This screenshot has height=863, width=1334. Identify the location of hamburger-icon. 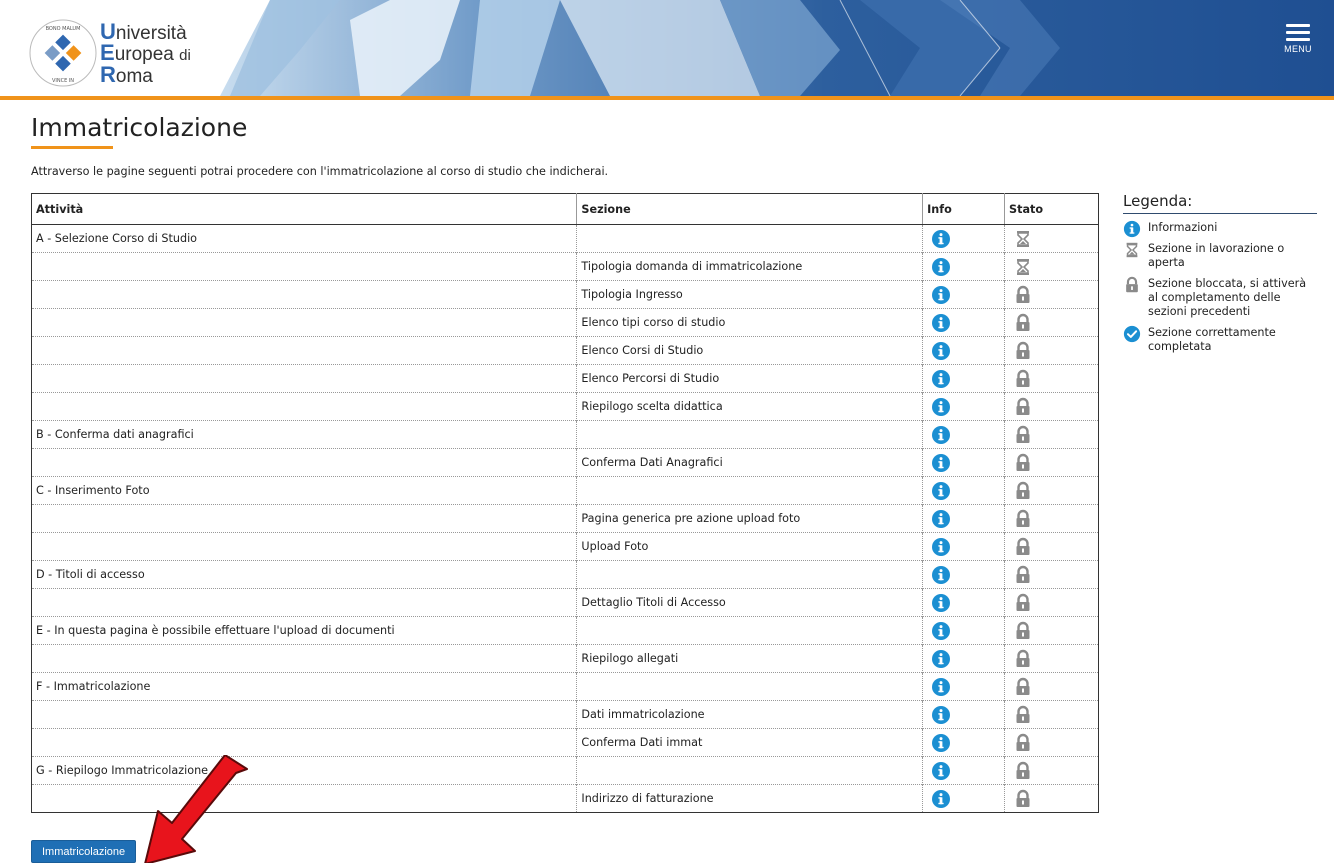
(1298, 32).